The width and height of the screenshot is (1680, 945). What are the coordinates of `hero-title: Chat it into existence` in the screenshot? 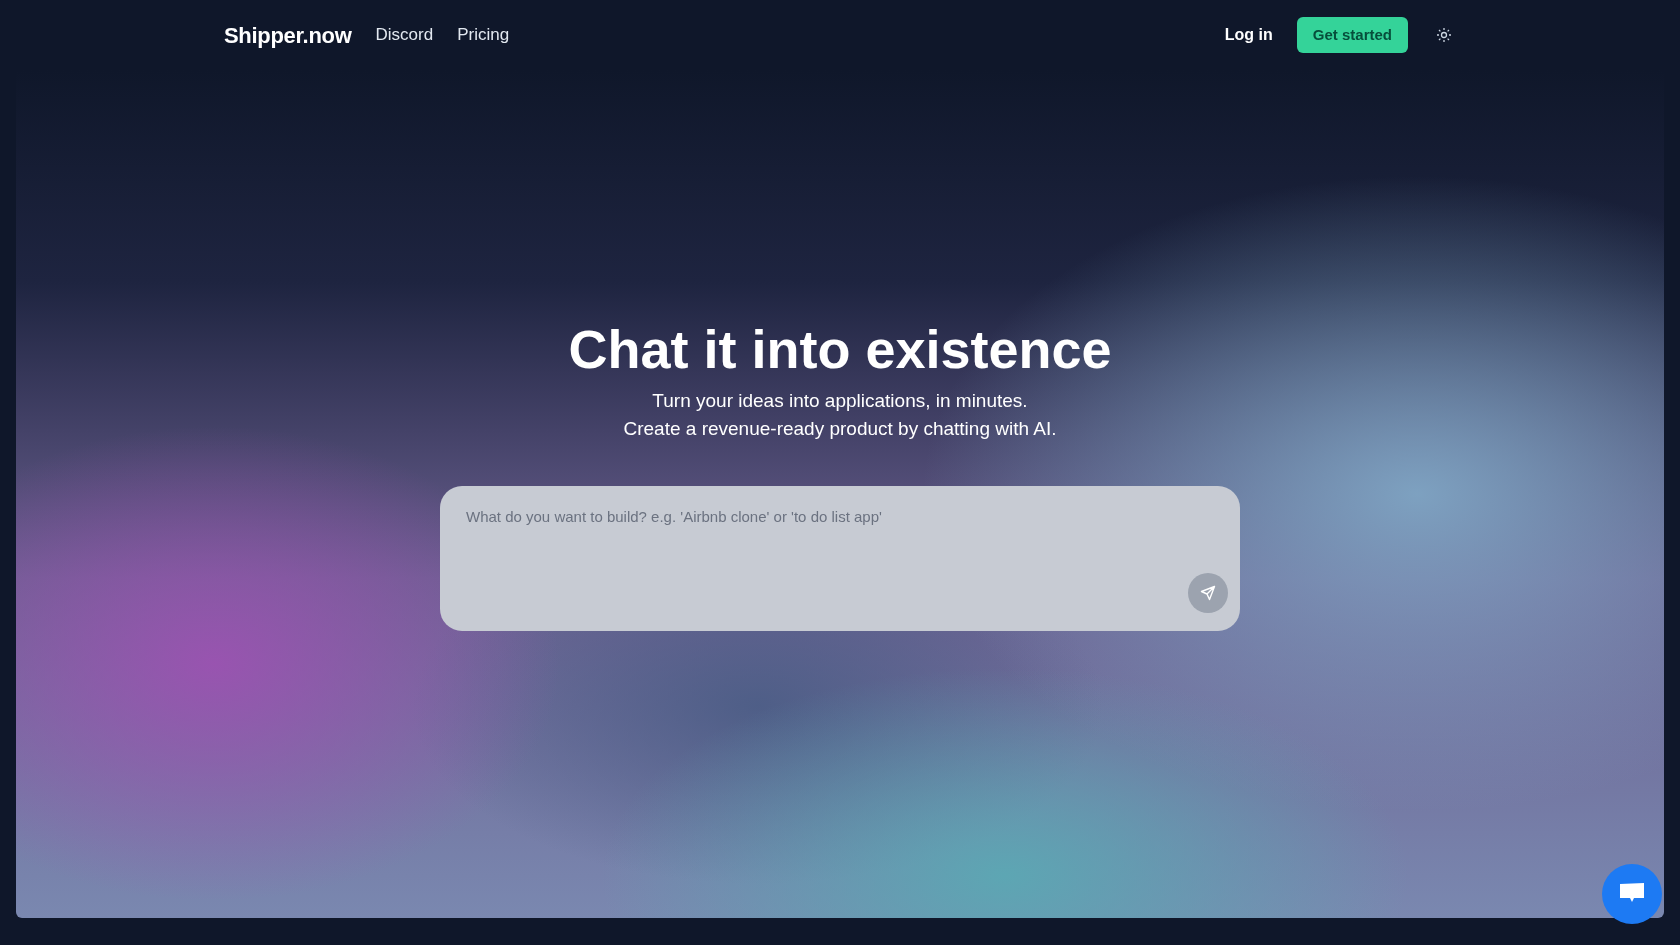 It's located at (840, 350).